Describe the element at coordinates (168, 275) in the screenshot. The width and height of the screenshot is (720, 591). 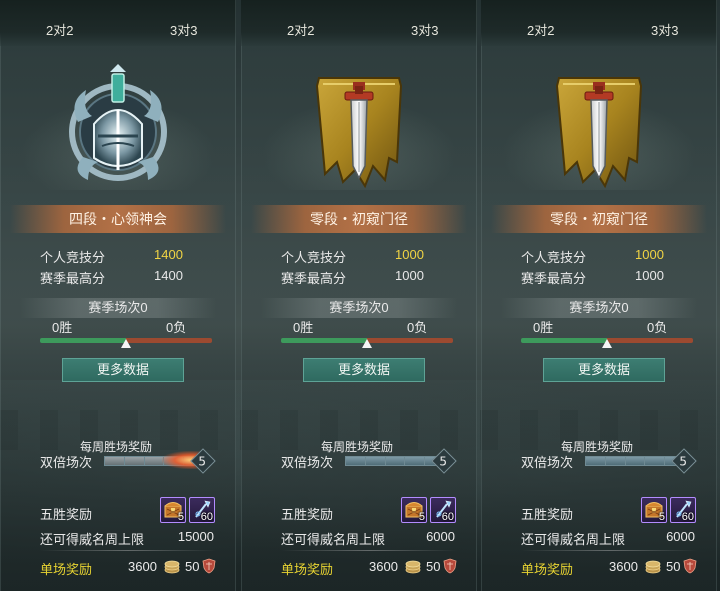
I see `season-best-value: 1400` at that location.